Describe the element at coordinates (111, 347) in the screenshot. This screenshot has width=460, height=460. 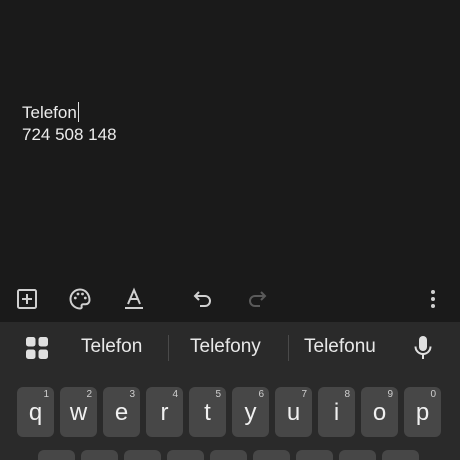
I see `suggestion-1: Telefon` at that location.